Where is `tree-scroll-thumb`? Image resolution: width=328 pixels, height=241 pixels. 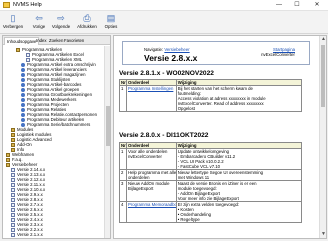 tree-scroll-thumb is located at coordinates (108, 126).